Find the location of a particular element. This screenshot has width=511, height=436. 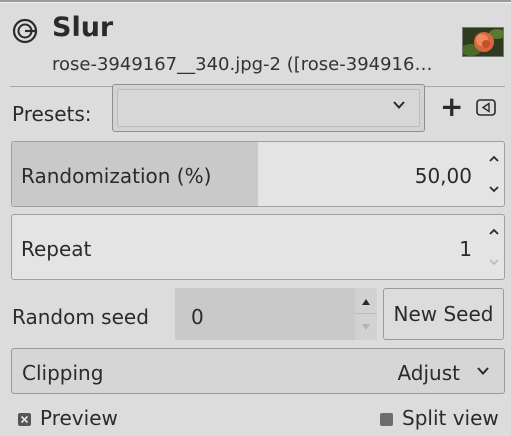

random-seed-label: Random seed is located at coordinates (80, 317).